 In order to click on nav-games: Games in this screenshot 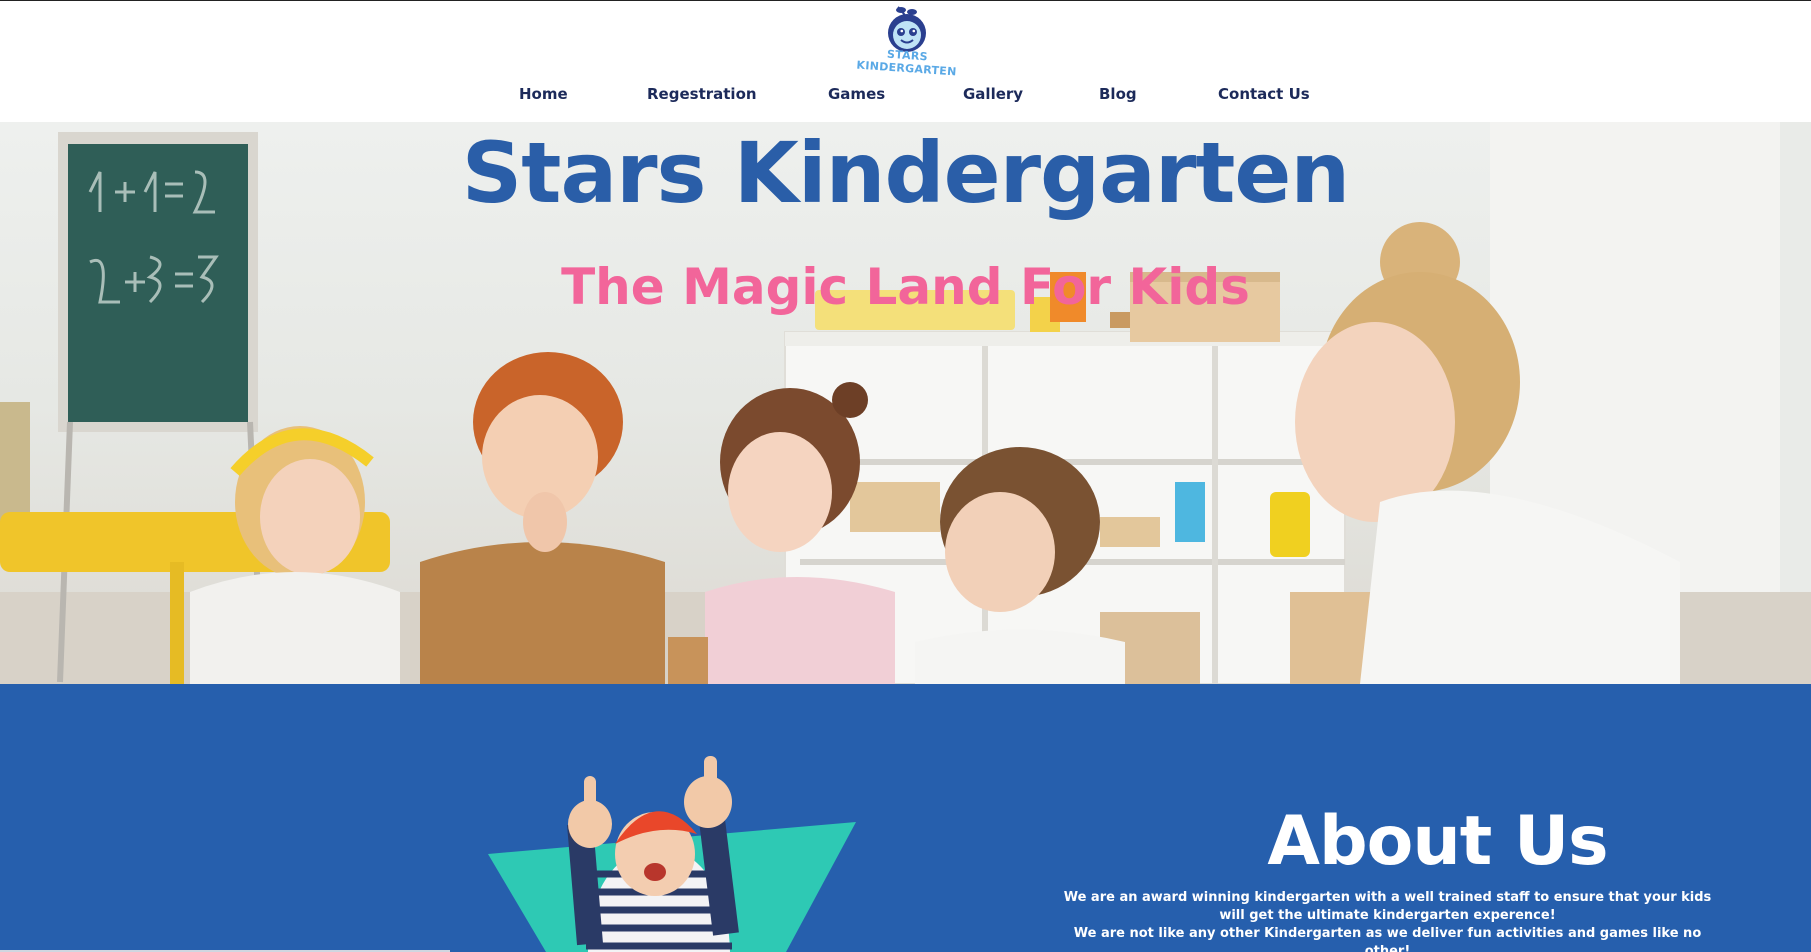, I will do `click(856, 94)`.